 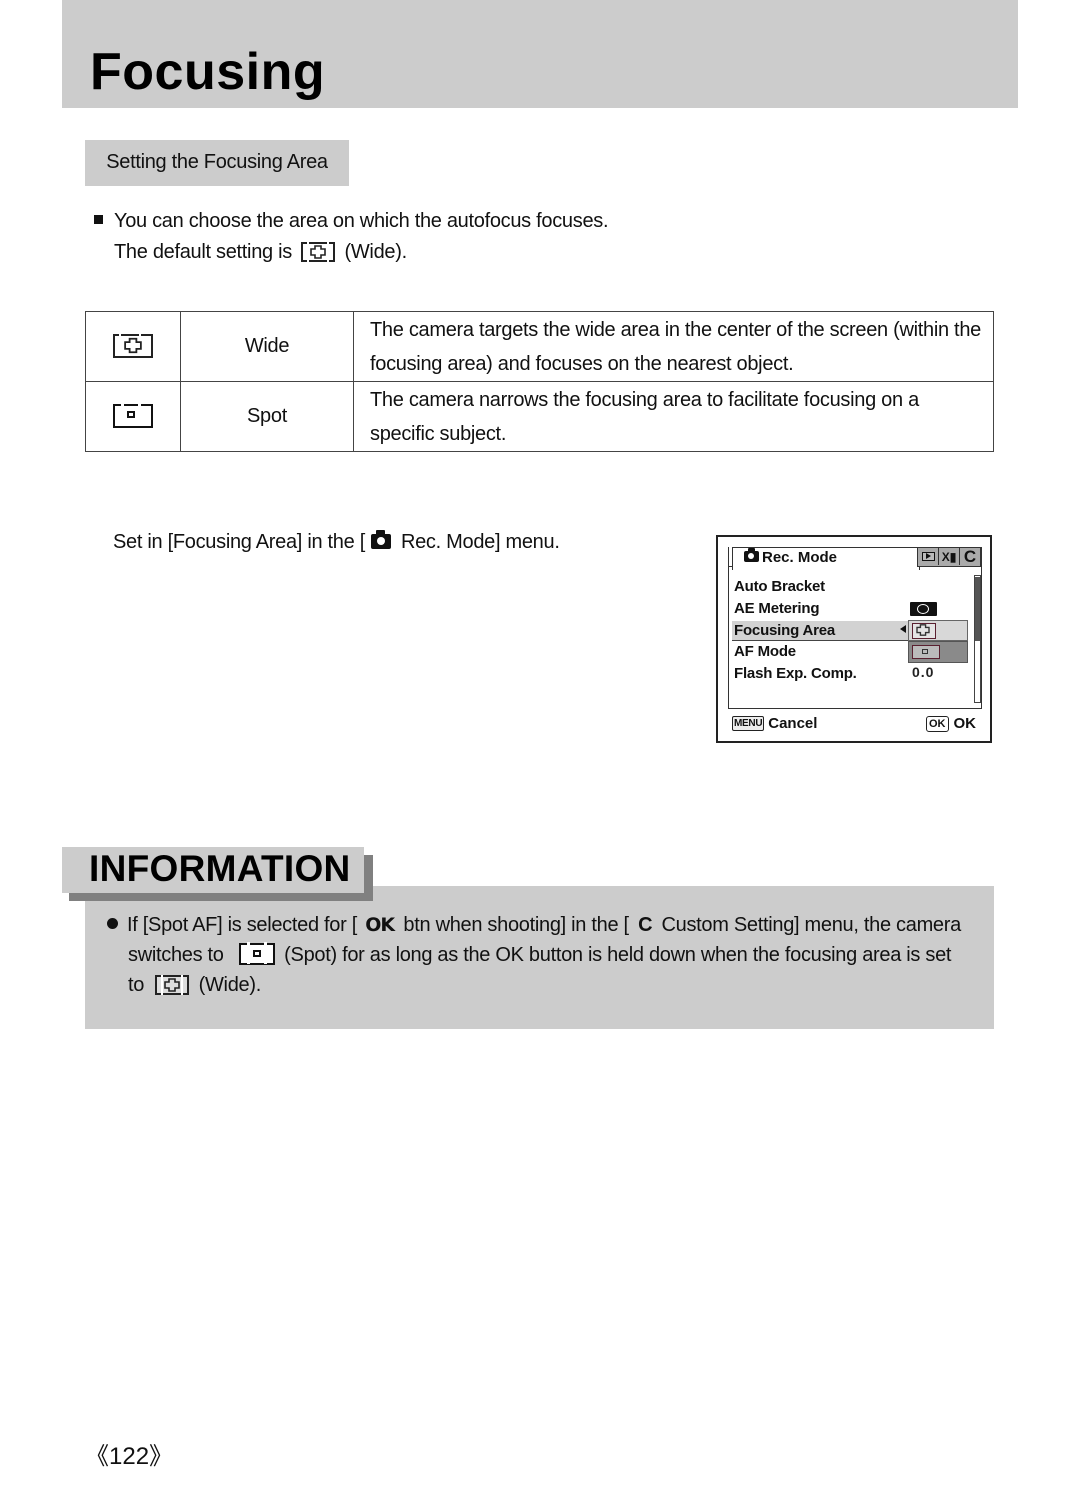 I want to click on arrow-left-icon, so click(x=903, y=629).